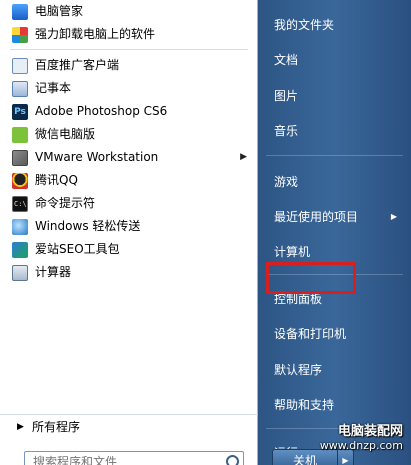  What do you see at coordinates (370, 431) in the screenshot?
I see `watermark-title: 电脑装配网` at bounding box center [370, 431].